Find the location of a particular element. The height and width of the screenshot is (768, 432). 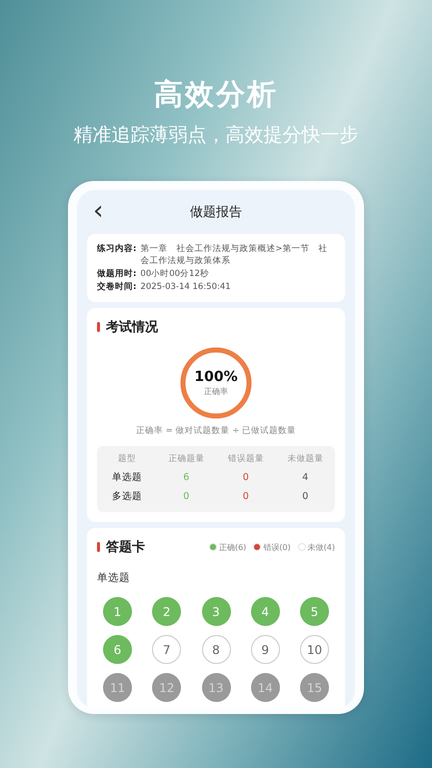

legend-label: 错误(0) is located at coordinates (277, 547).